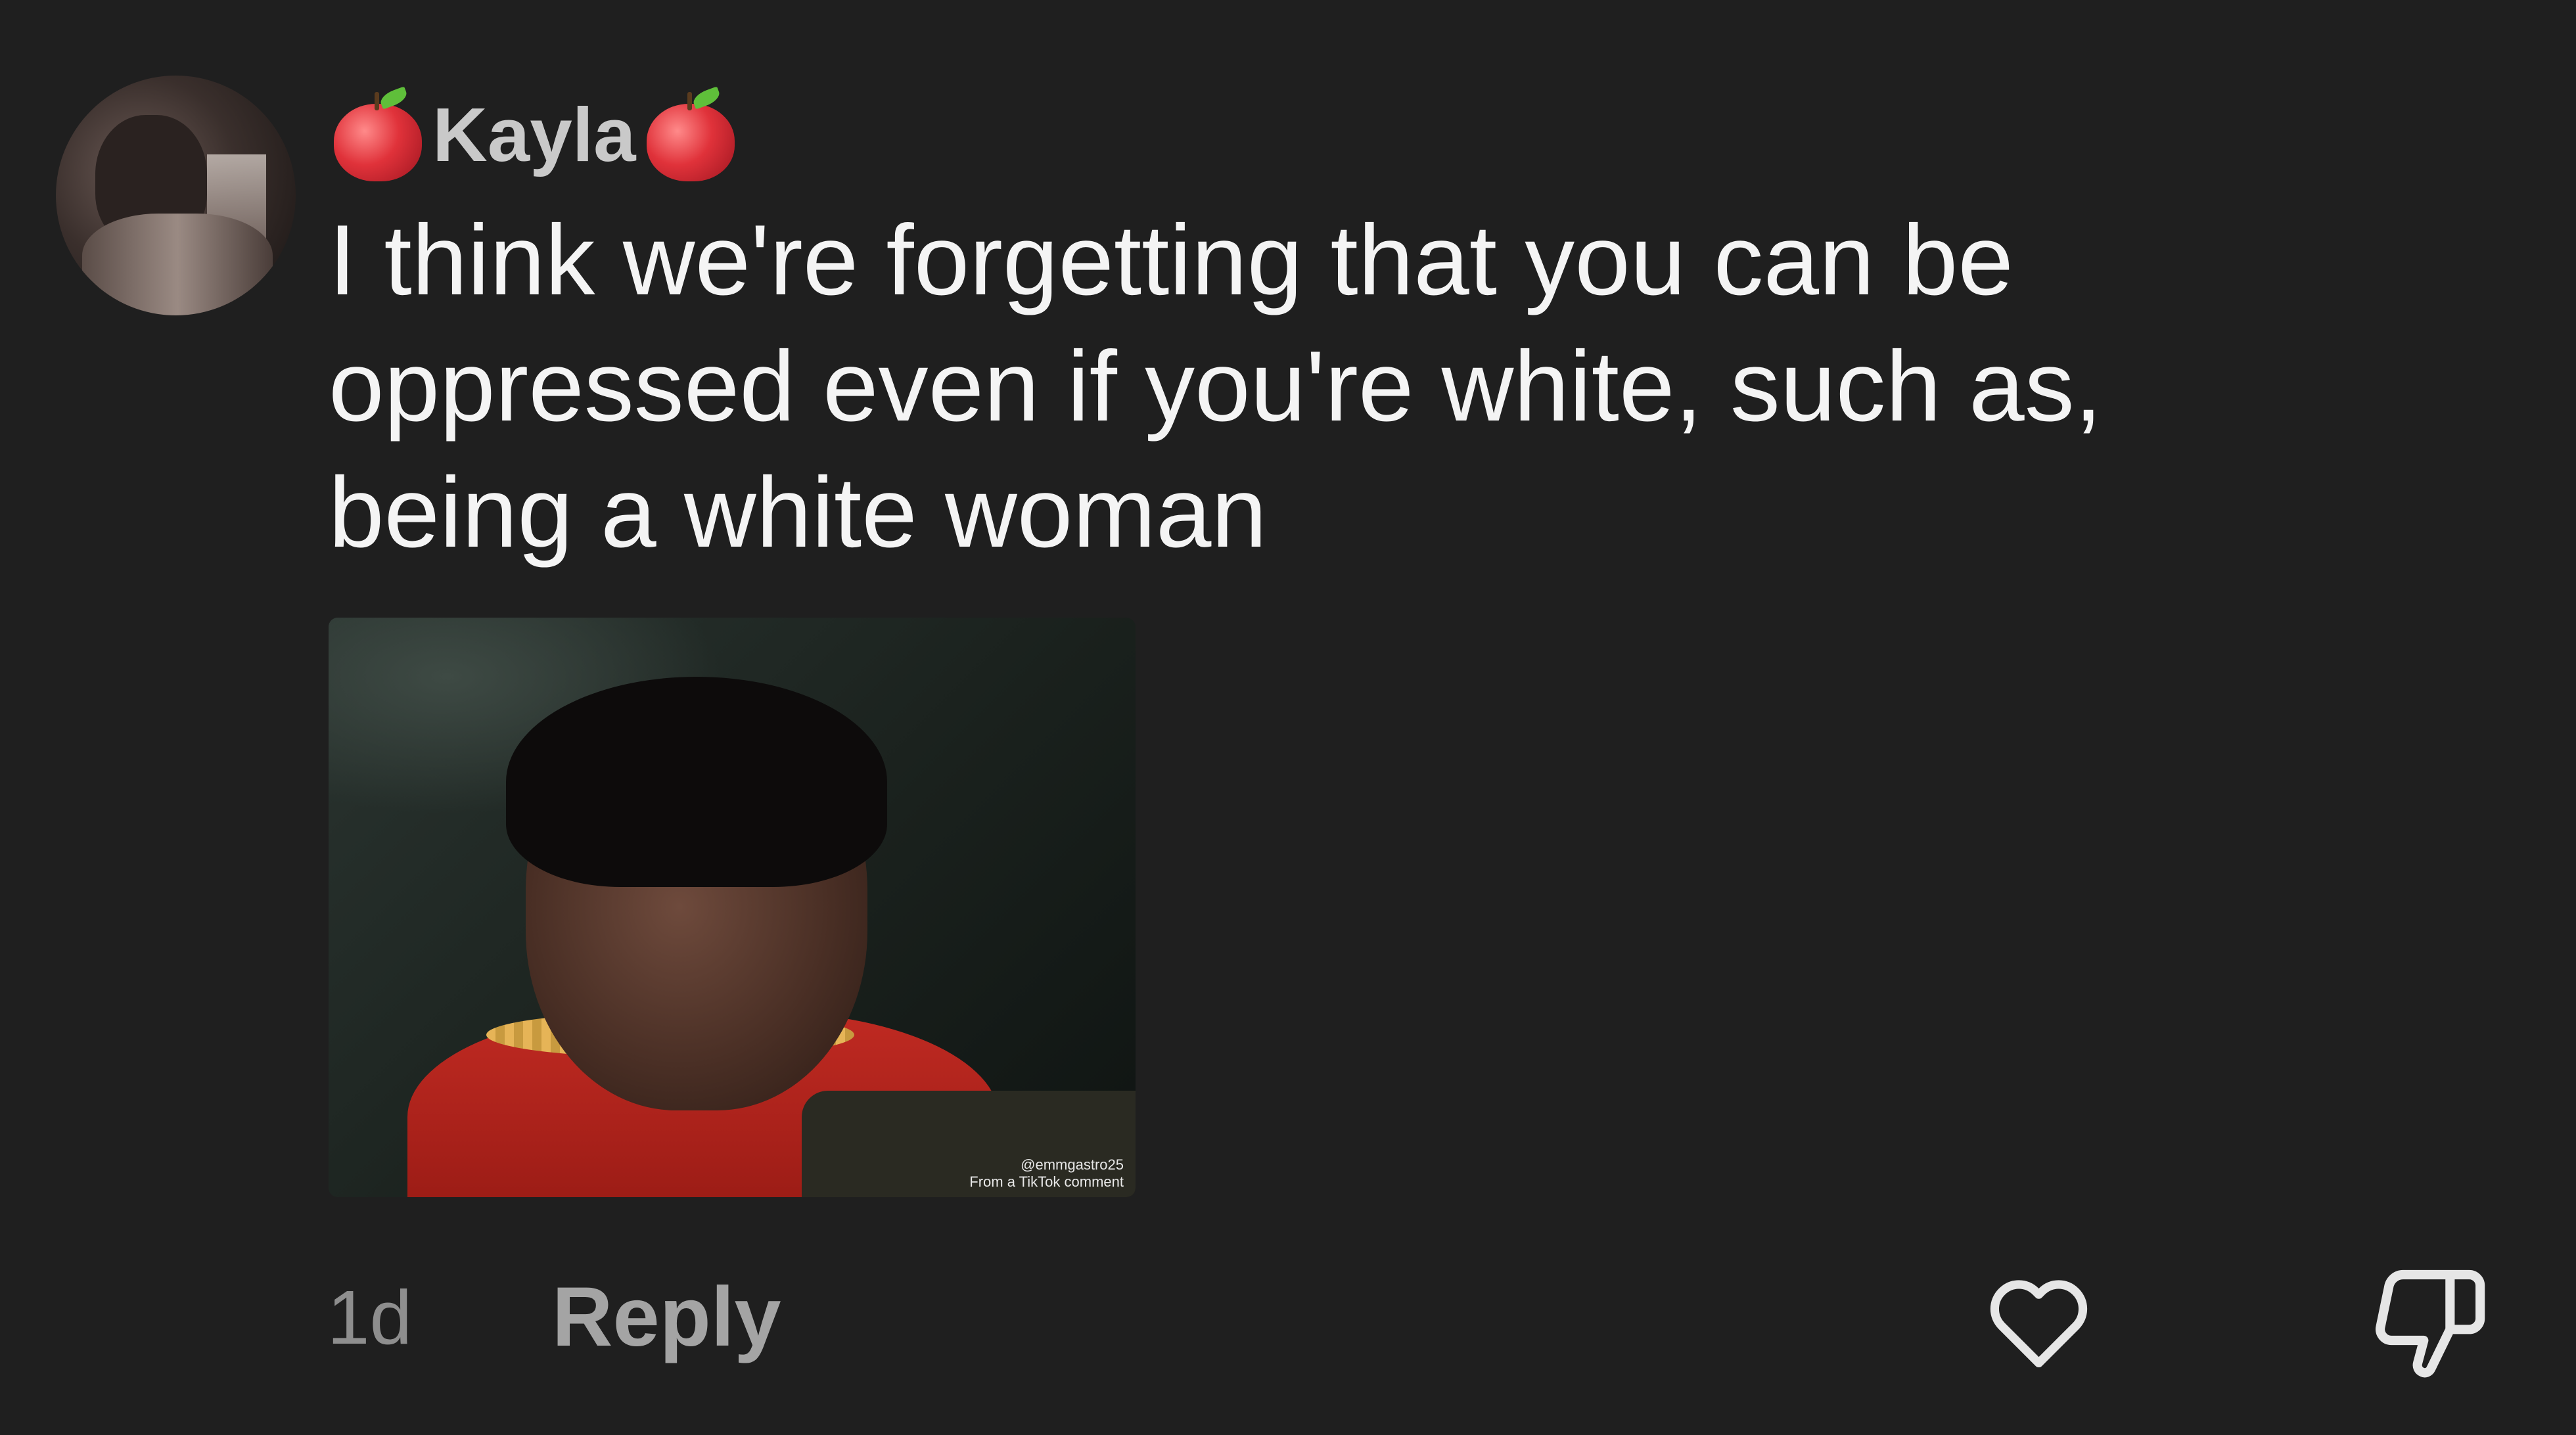  What do you see at coordinates (1046, 1181) in the screenshot?
I see `gif-watermark-caption: From a TikTok comment` at bounding box center [1046, 1181].